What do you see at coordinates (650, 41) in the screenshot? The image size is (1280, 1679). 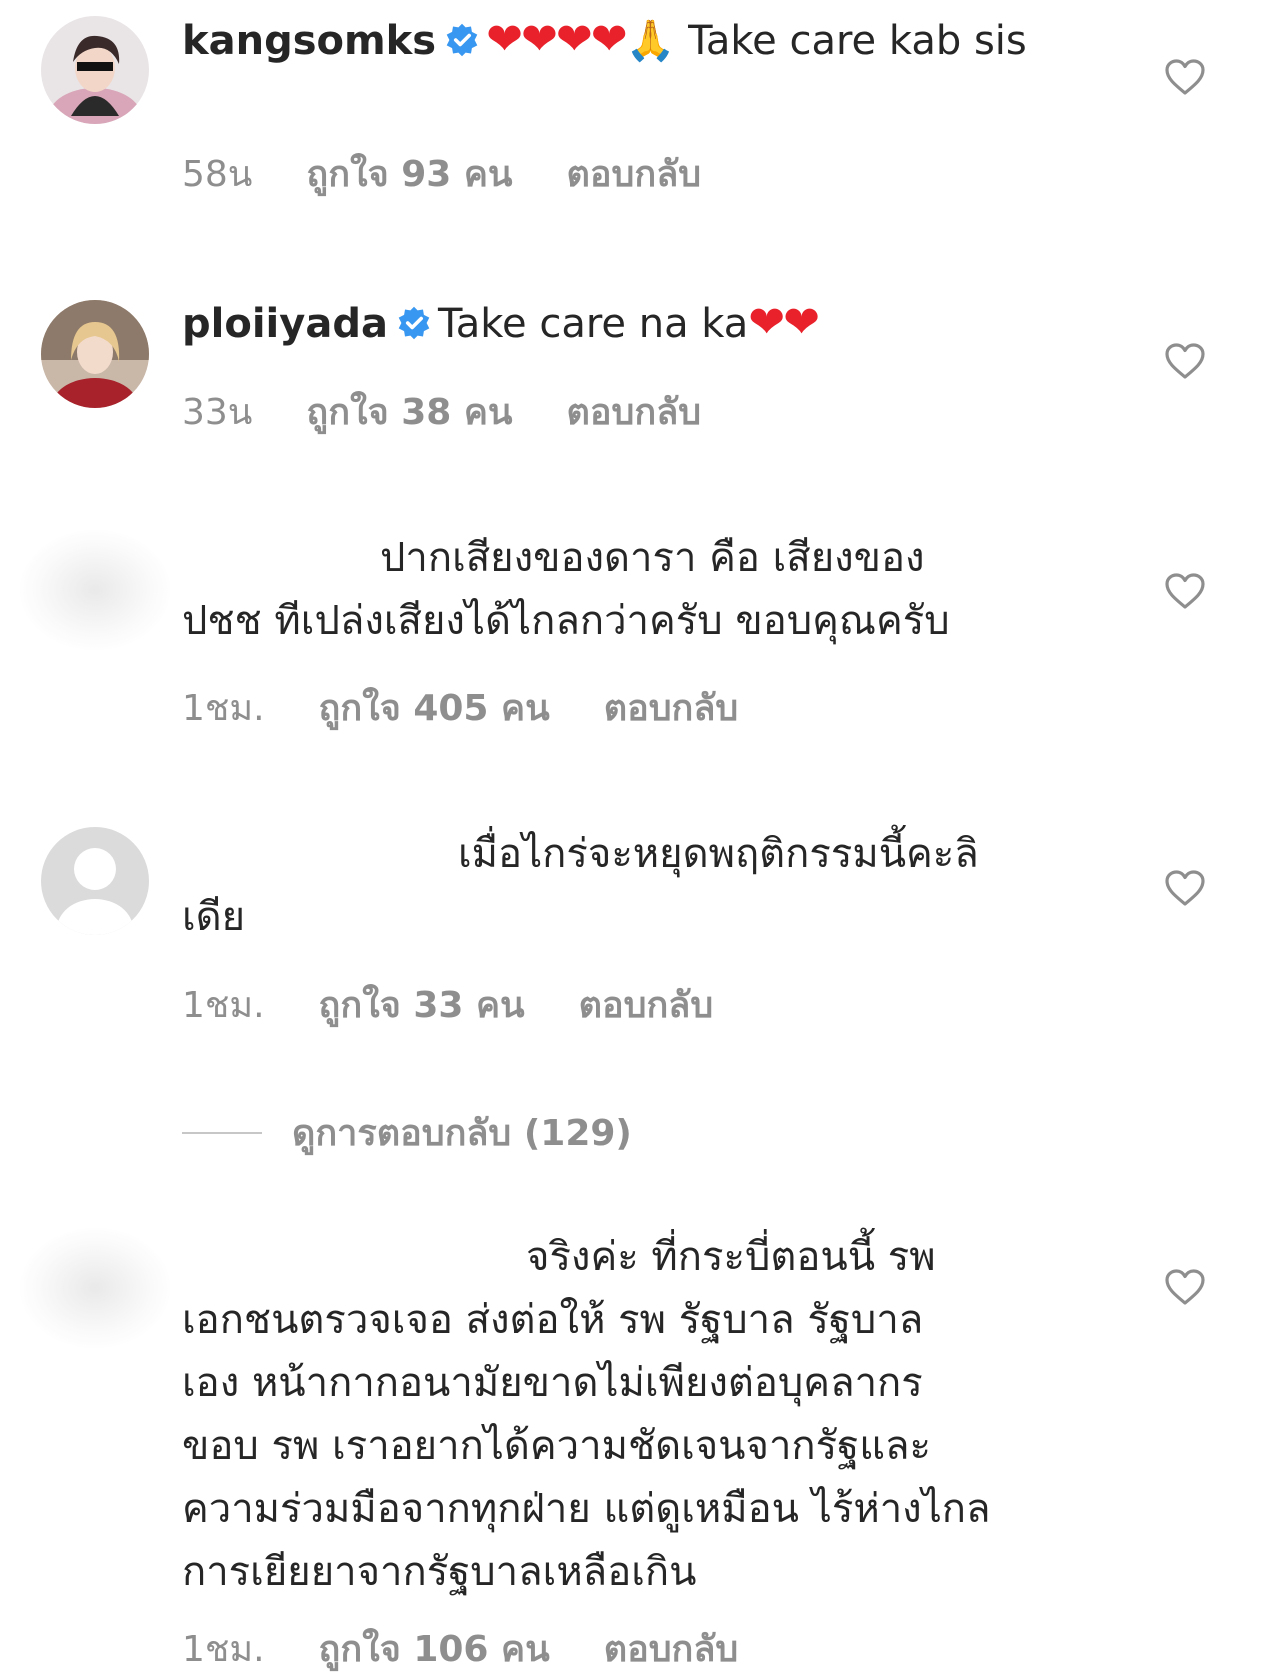 I see `pray-emoji: 🙏` at bounding box center [650, 41].